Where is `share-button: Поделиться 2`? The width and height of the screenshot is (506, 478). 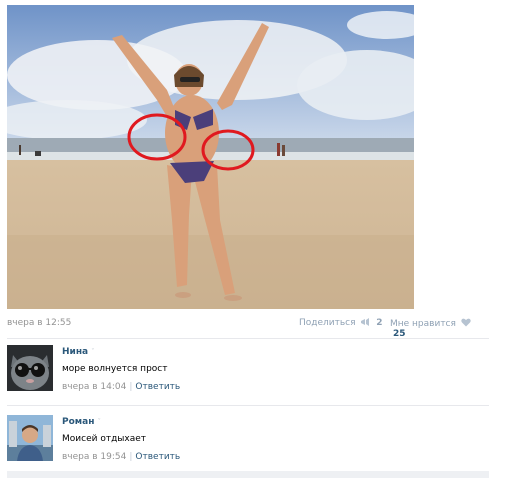
share-button: Поделиться 2 is located at coordinates (341, 323).